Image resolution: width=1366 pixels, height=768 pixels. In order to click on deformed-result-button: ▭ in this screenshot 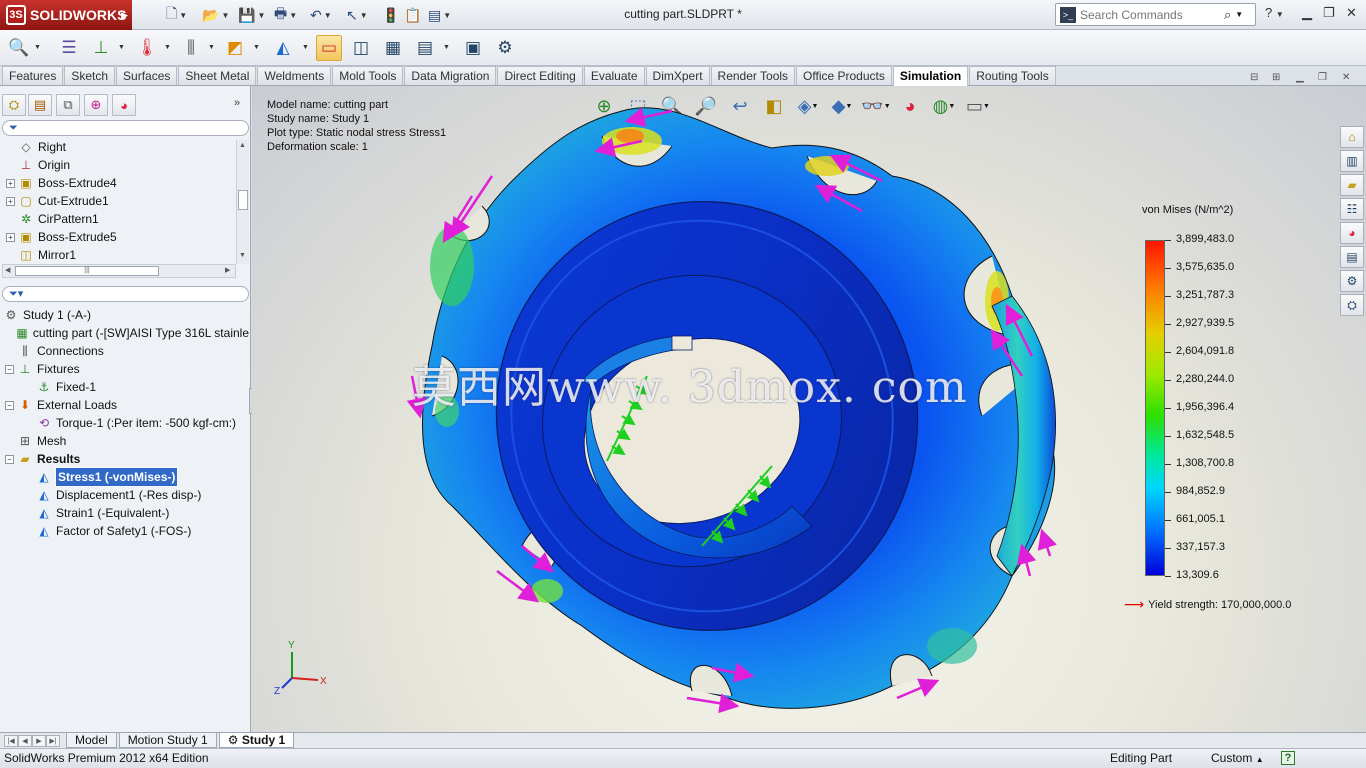, I will do `click(329, 48)`.